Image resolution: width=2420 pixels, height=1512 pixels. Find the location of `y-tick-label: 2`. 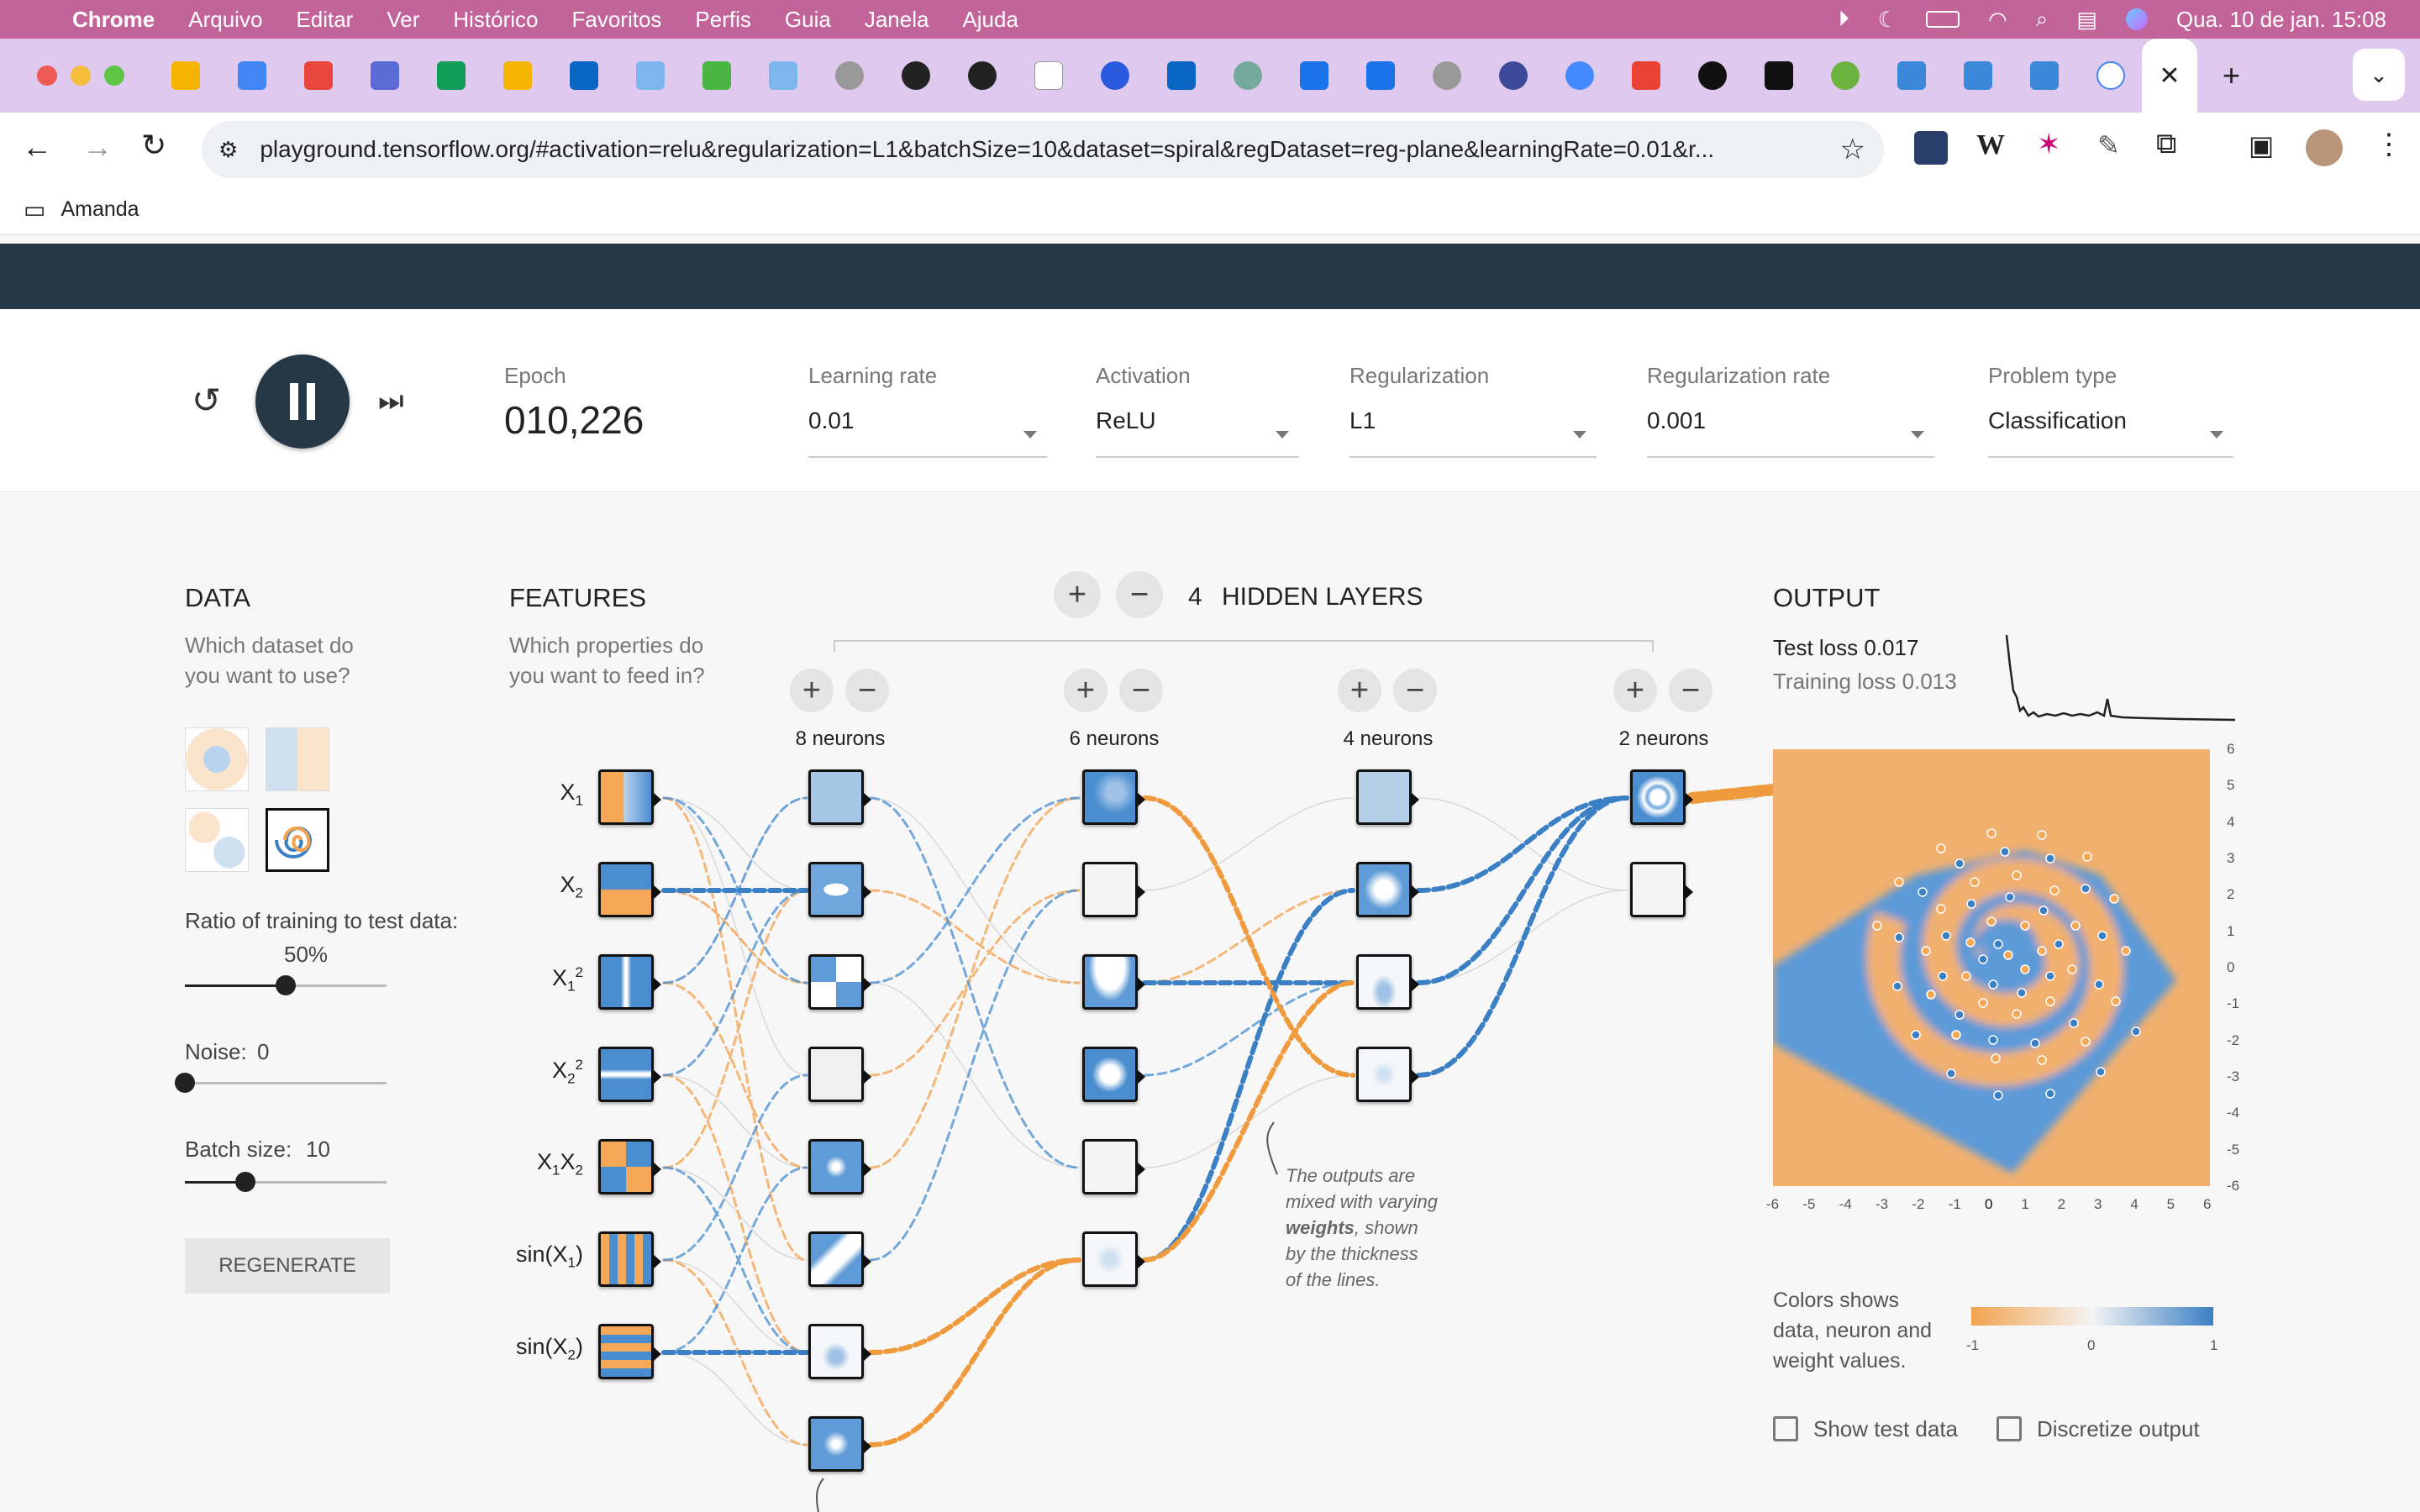

y-tick-label: 2 is located at coordinates (2231, 894).